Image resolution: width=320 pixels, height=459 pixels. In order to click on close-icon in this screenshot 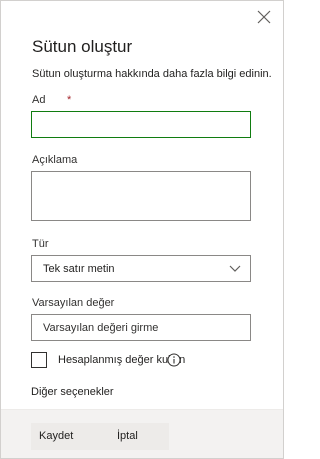, I will do `click(264, 17)`.